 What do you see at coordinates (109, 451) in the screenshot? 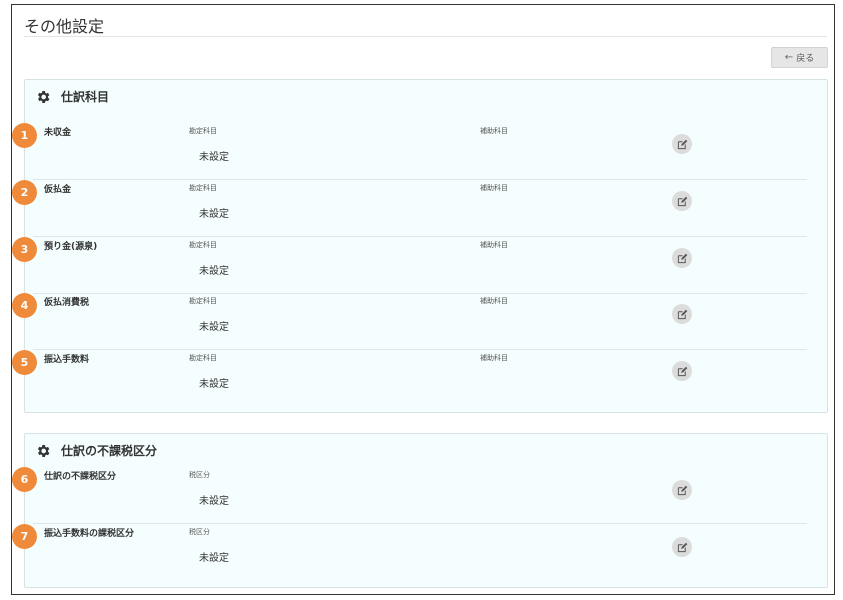
I see `section-title: 仕訳の不課税区分` at bounding box center [109, 451].